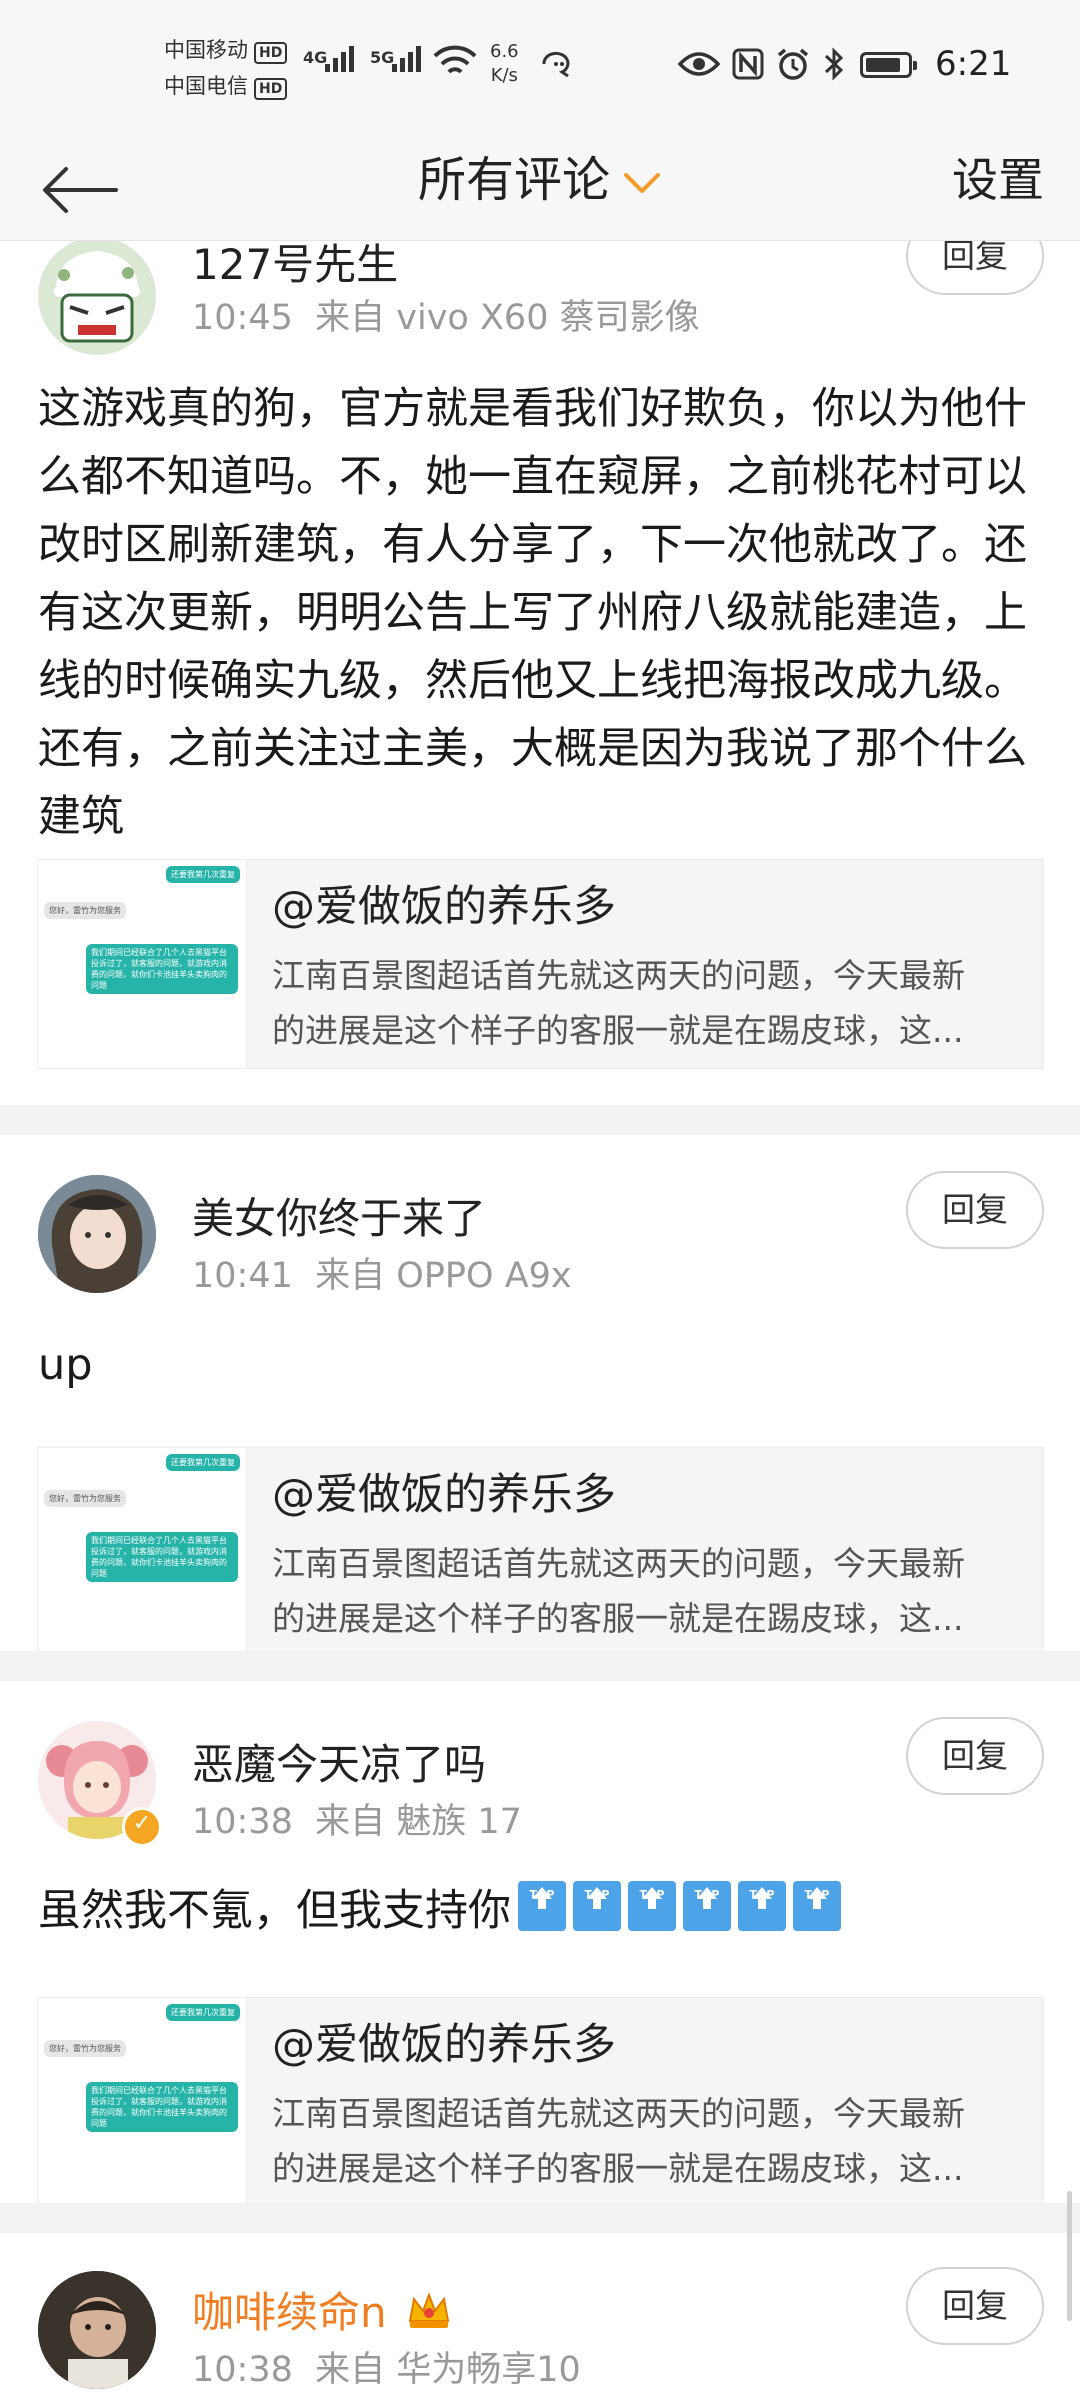 This screenshot has height=2400, width=1080. What do you see at coordinates (556, 64) in the screenshot?
I see `hotspot-icon` at bounding box center [556, 64].